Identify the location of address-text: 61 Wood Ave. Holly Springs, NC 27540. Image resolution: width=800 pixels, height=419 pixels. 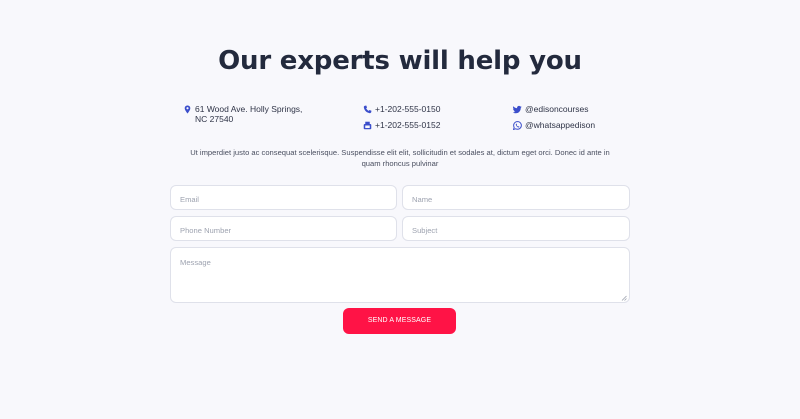
(249, 114).